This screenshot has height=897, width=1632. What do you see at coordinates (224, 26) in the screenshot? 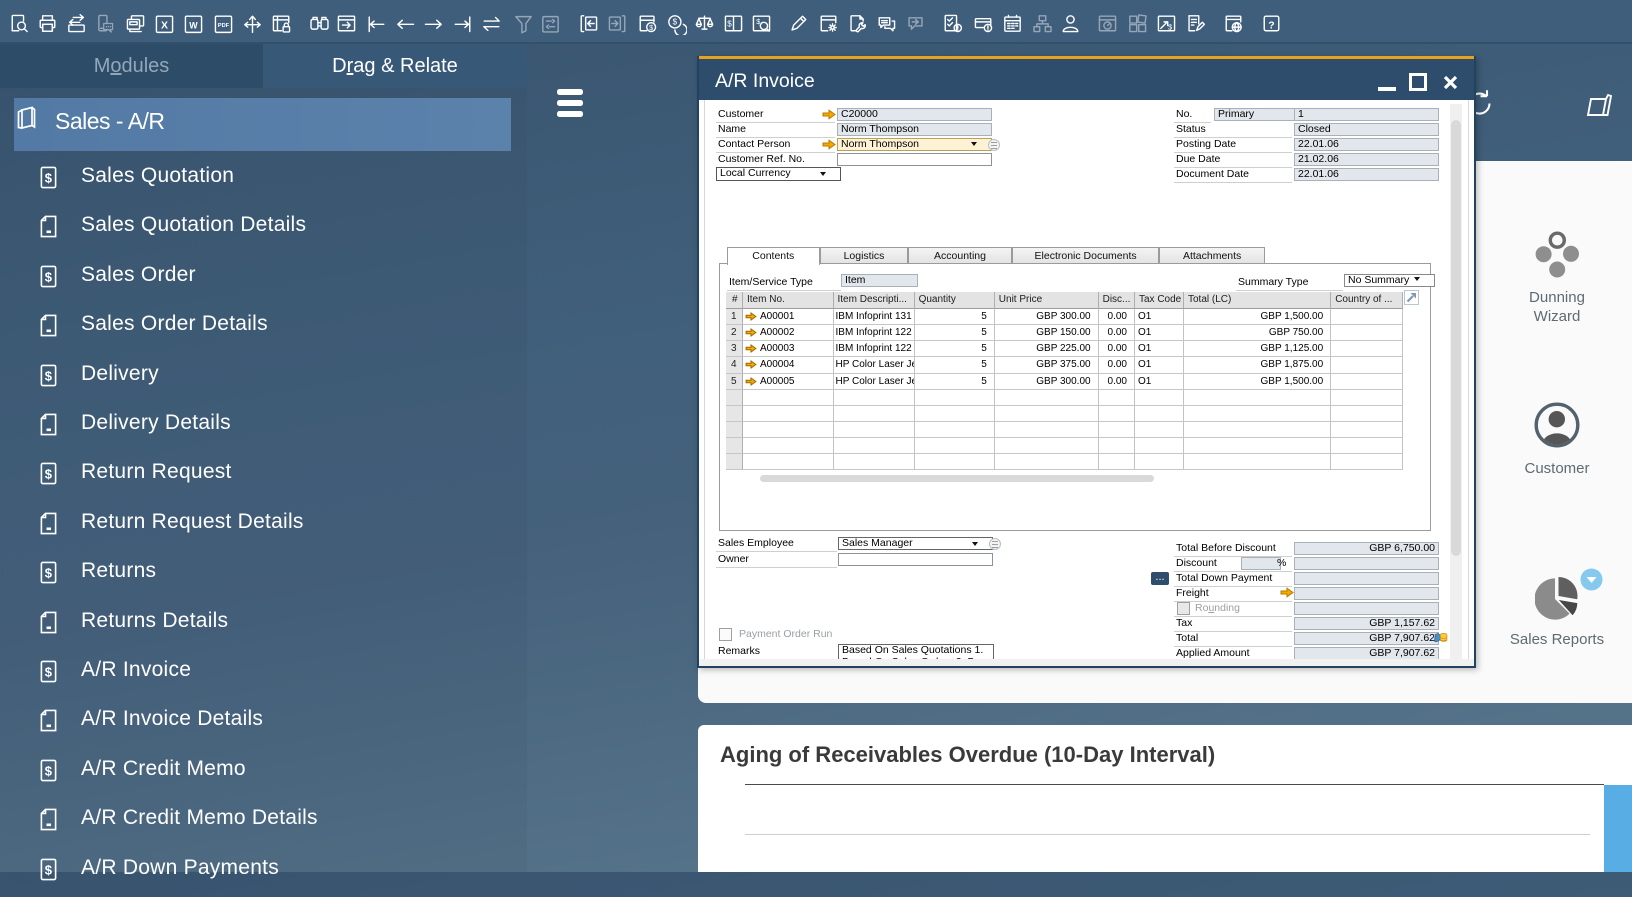
I see `svg-text: PDF` at bounding box center [224, 26].